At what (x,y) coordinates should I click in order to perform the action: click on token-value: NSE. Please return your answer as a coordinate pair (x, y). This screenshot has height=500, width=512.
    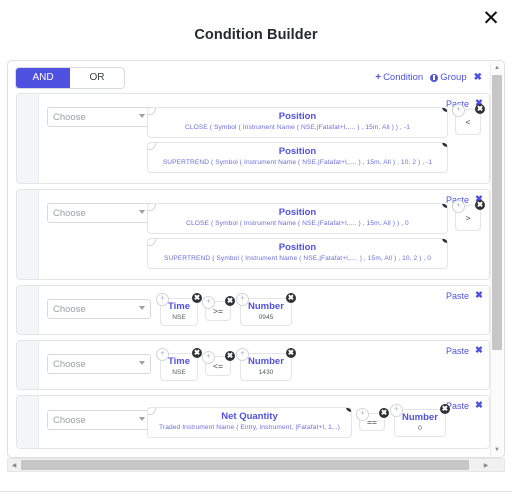
    Looking at the image, I should click on (179, 372).